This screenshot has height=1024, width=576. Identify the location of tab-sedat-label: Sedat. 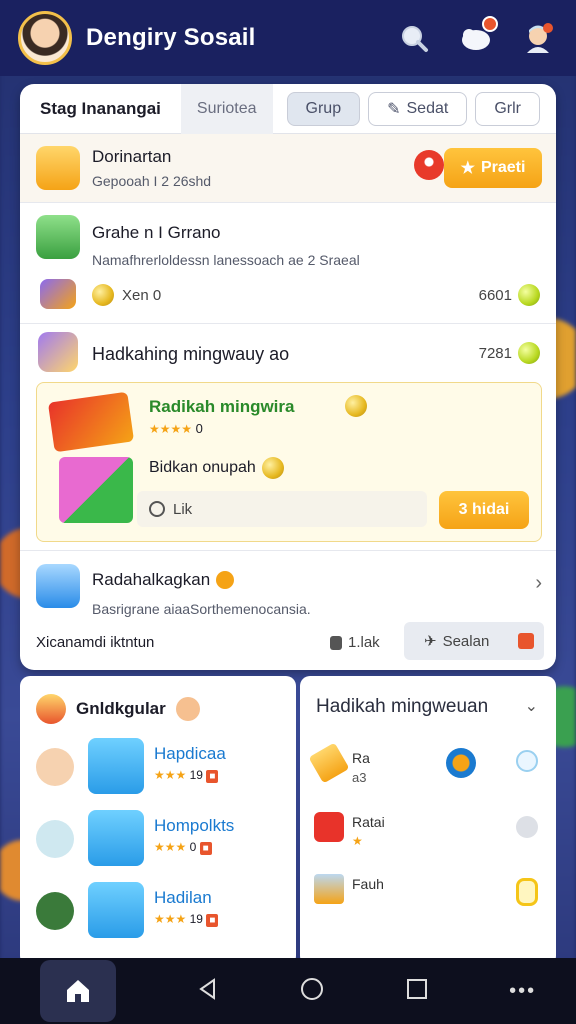
(427, 108).